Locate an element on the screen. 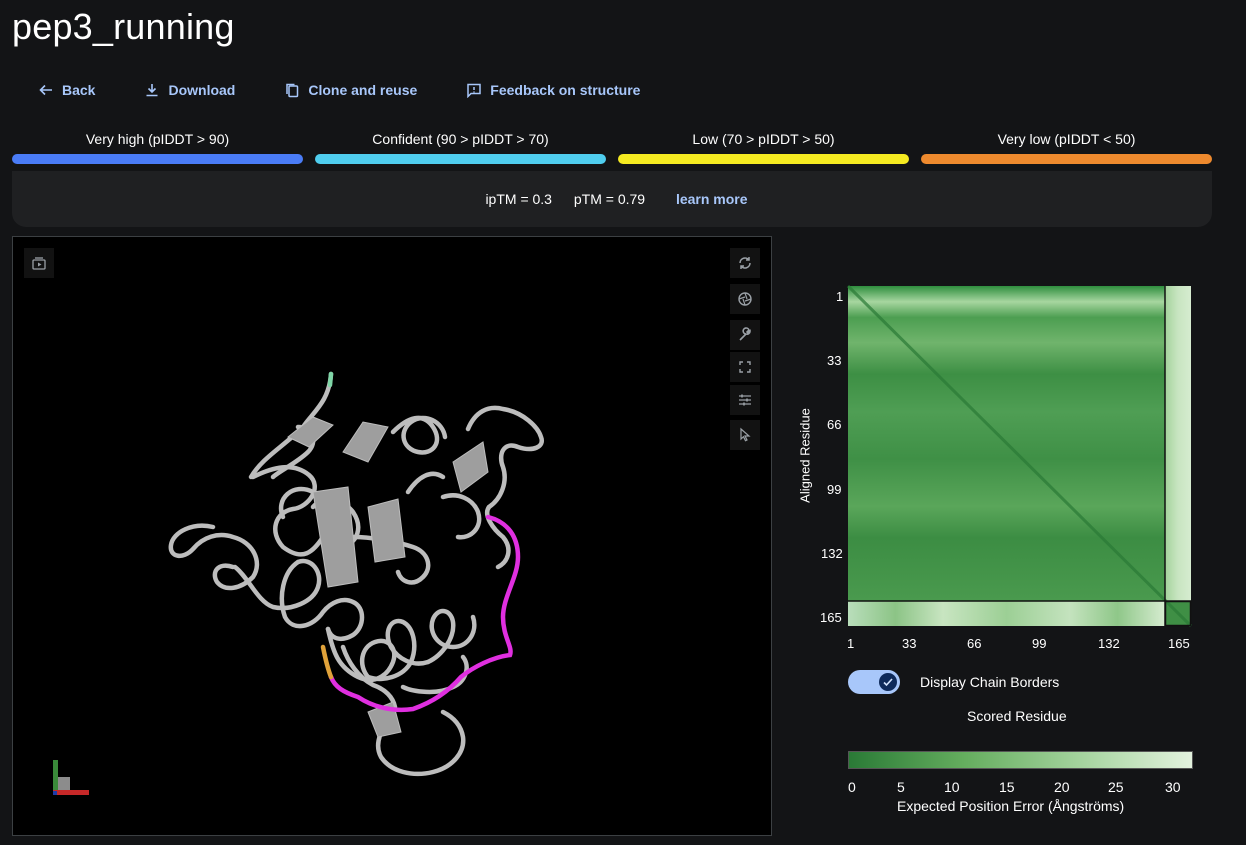 This screenshot has width=1246, height=845. y-tick: 165 is located at coordinates (831, 617).